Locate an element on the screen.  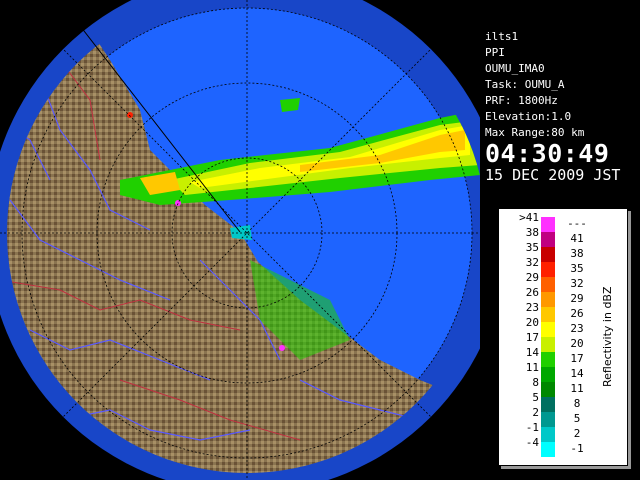
legend-upper-bound: 32 is located at coordinates (577, 283).